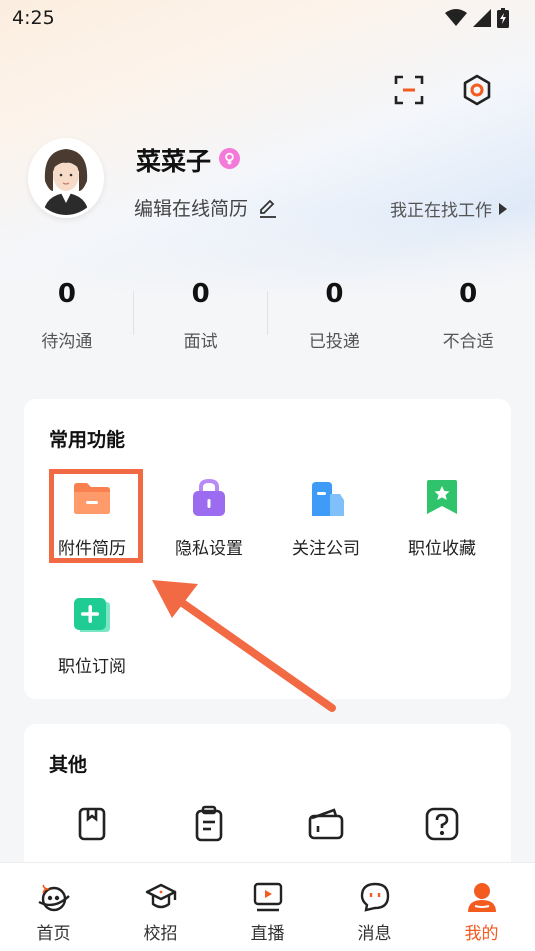 This screenshot has height=951, width=535. Describe the element at coordinates (54, 897) in the screenshot. I see `home-planet-icon` at that location.